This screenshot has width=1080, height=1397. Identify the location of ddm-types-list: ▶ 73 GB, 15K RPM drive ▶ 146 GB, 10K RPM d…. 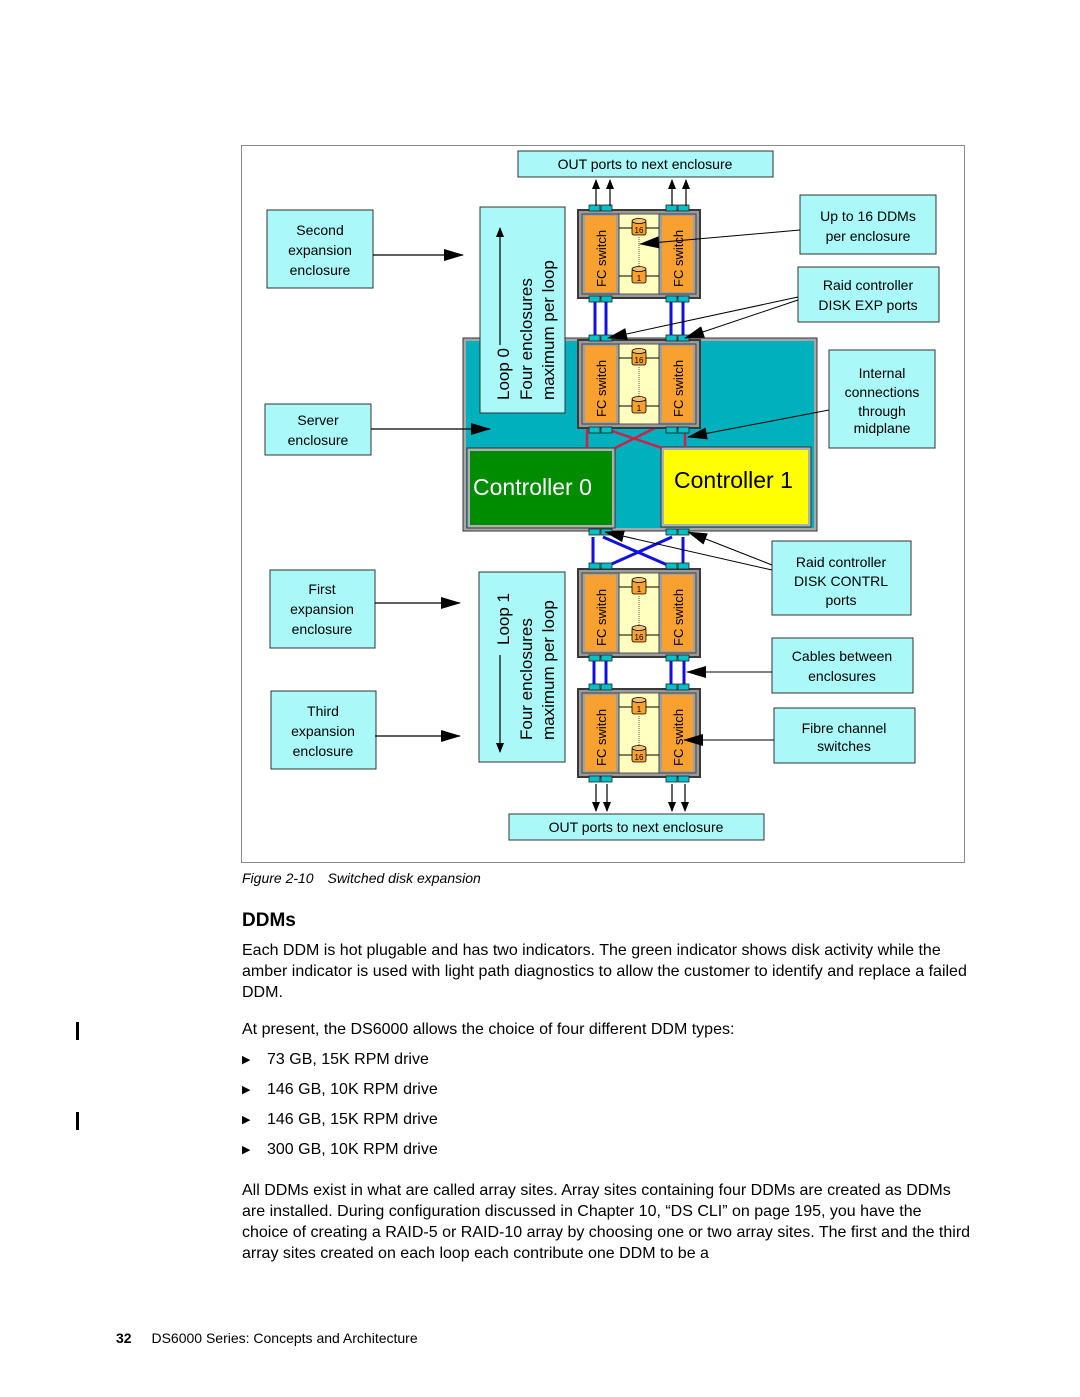
(340, 1109).